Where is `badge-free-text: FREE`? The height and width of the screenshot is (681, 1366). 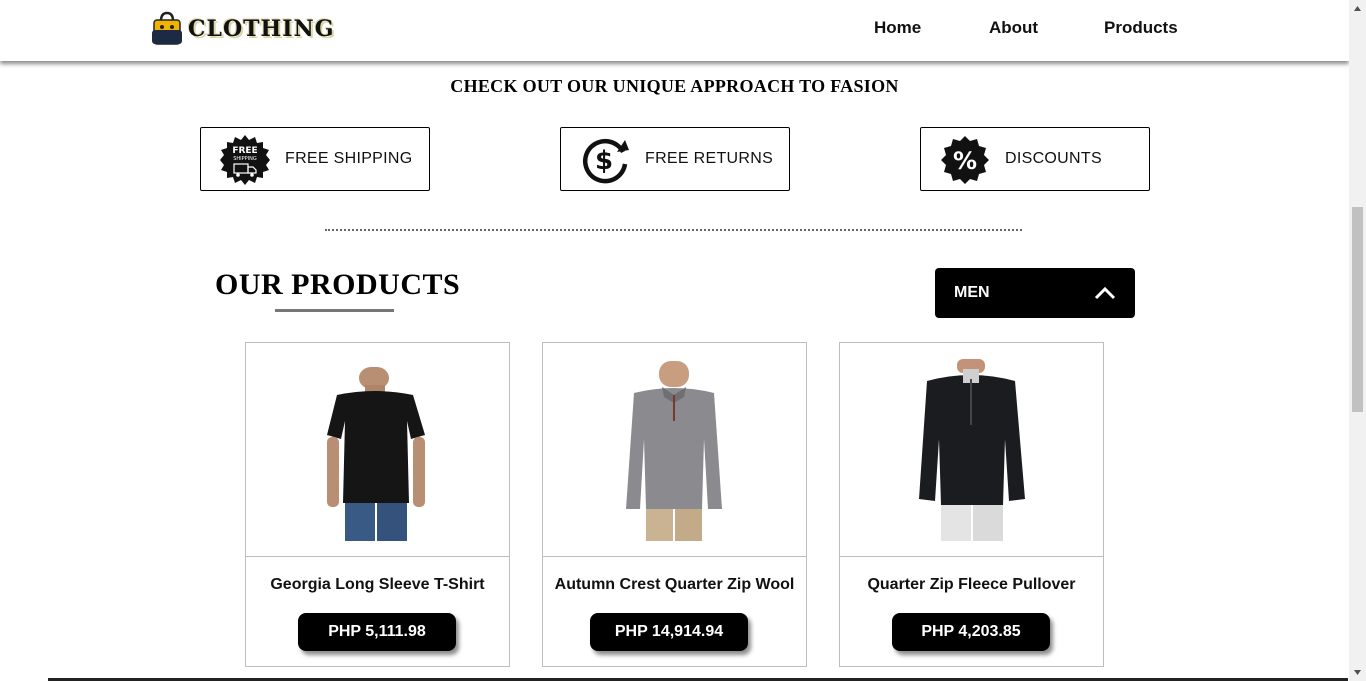 badge-free-text: FREE is located at coordinates (244, 151).